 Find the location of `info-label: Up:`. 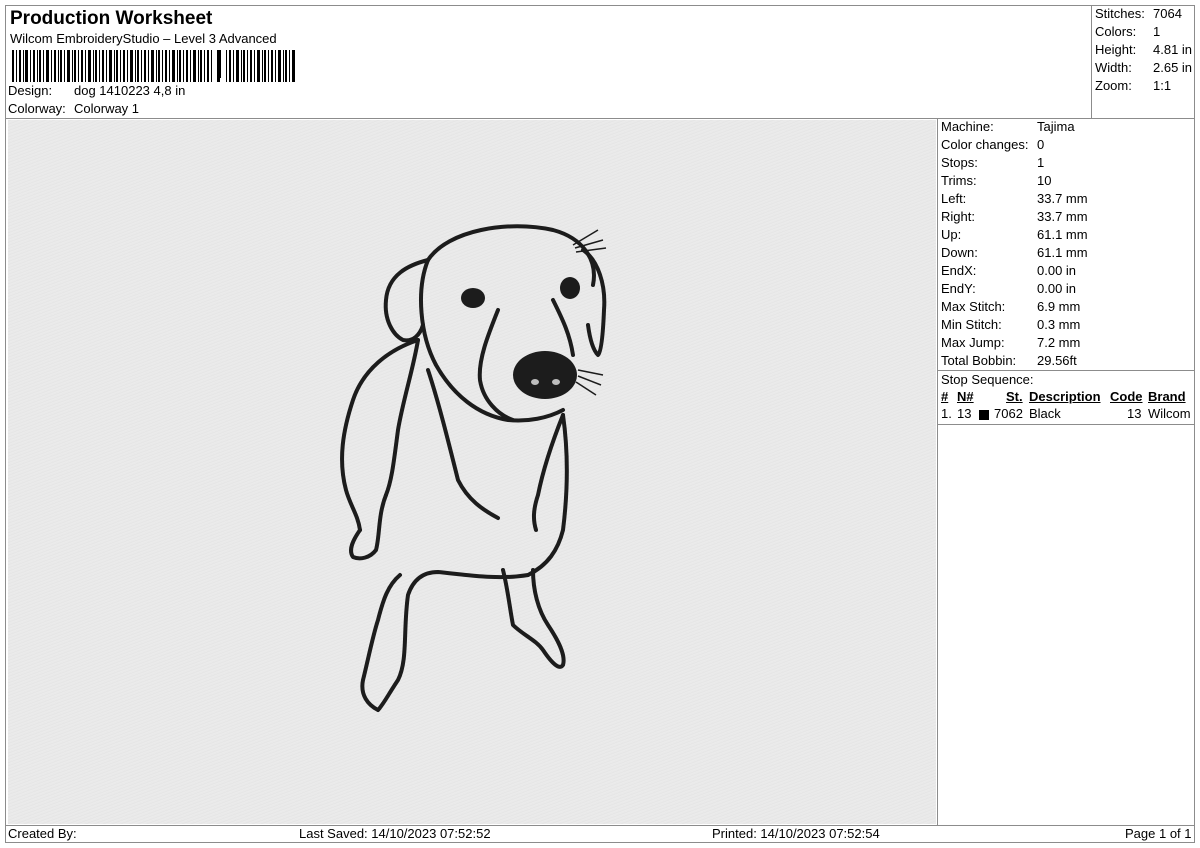

info-label: Up: is located at coordinates (951, 234).